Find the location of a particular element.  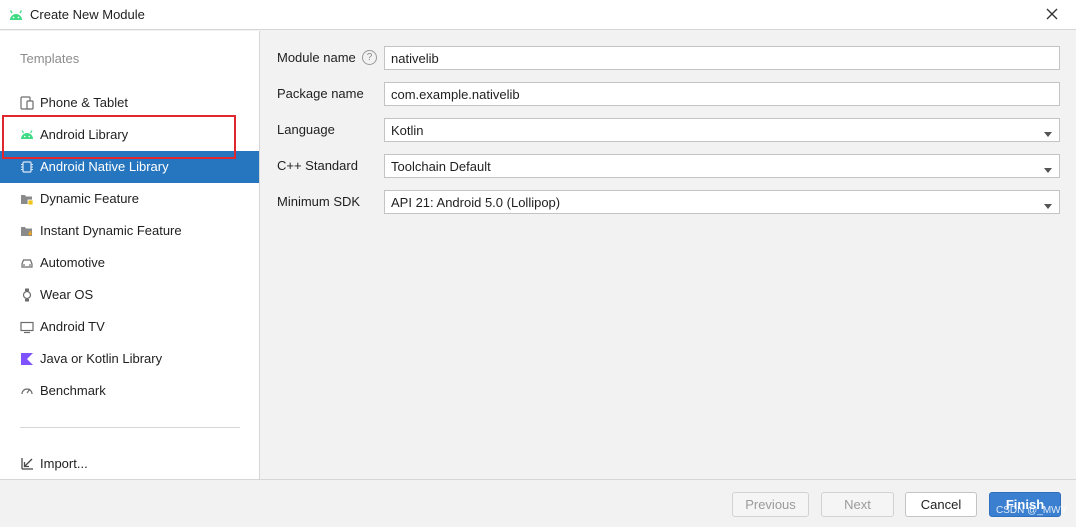

next-button: Next is located at coordinates (857, 504).